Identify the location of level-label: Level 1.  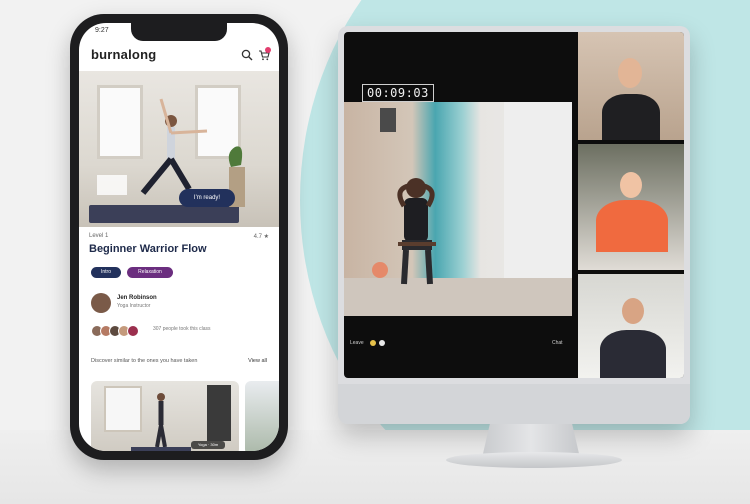
(99, 236).